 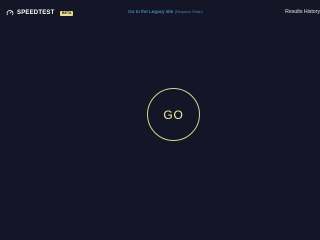 I want to click on legacy-site-link: Go to the Legacy site (Requires Flash), so click(x=165, y=12).